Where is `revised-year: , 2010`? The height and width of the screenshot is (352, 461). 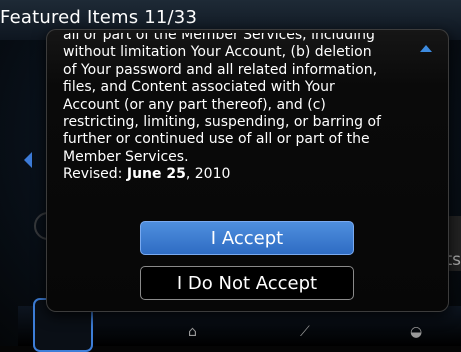 revised-year: , 2010 is located at coordinates (208, 174).